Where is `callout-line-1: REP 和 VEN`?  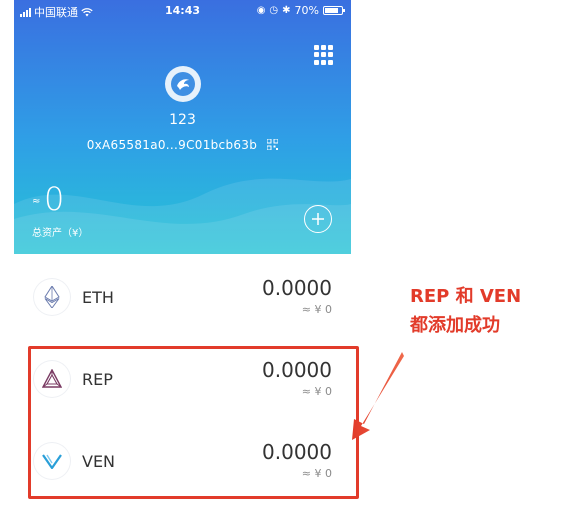
callout-line-1: REP 和 VEN is located at coordinates (466, 296).